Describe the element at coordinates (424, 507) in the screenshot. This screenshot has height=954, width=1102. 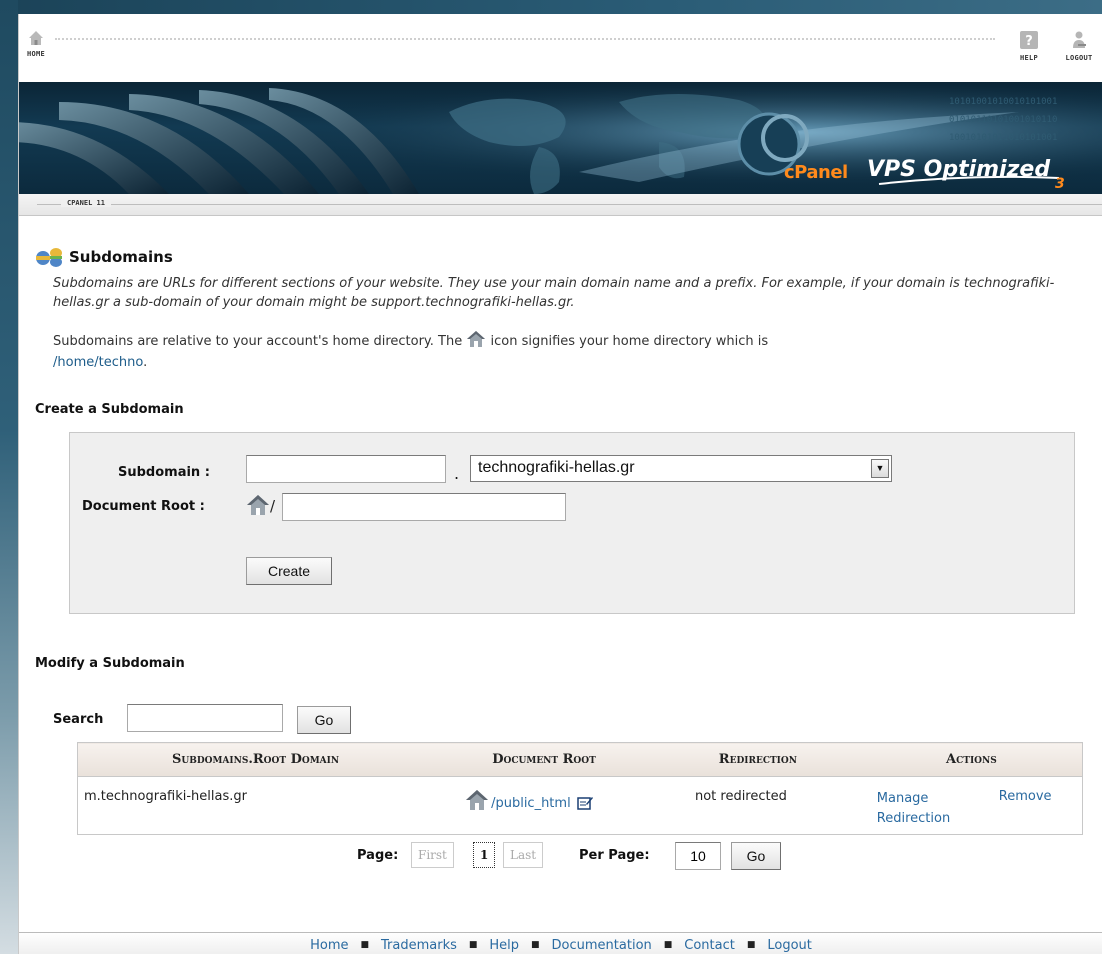
I see `docroot-input` at that location.